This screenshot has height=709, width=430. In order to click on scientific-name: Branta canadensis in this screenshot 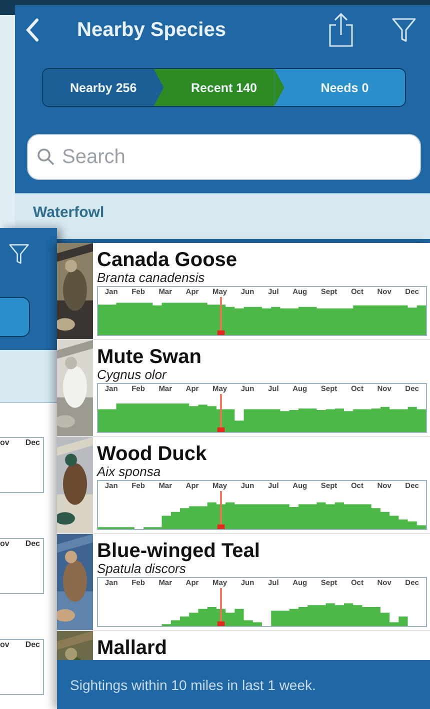, I will do `click(151, 277)`.